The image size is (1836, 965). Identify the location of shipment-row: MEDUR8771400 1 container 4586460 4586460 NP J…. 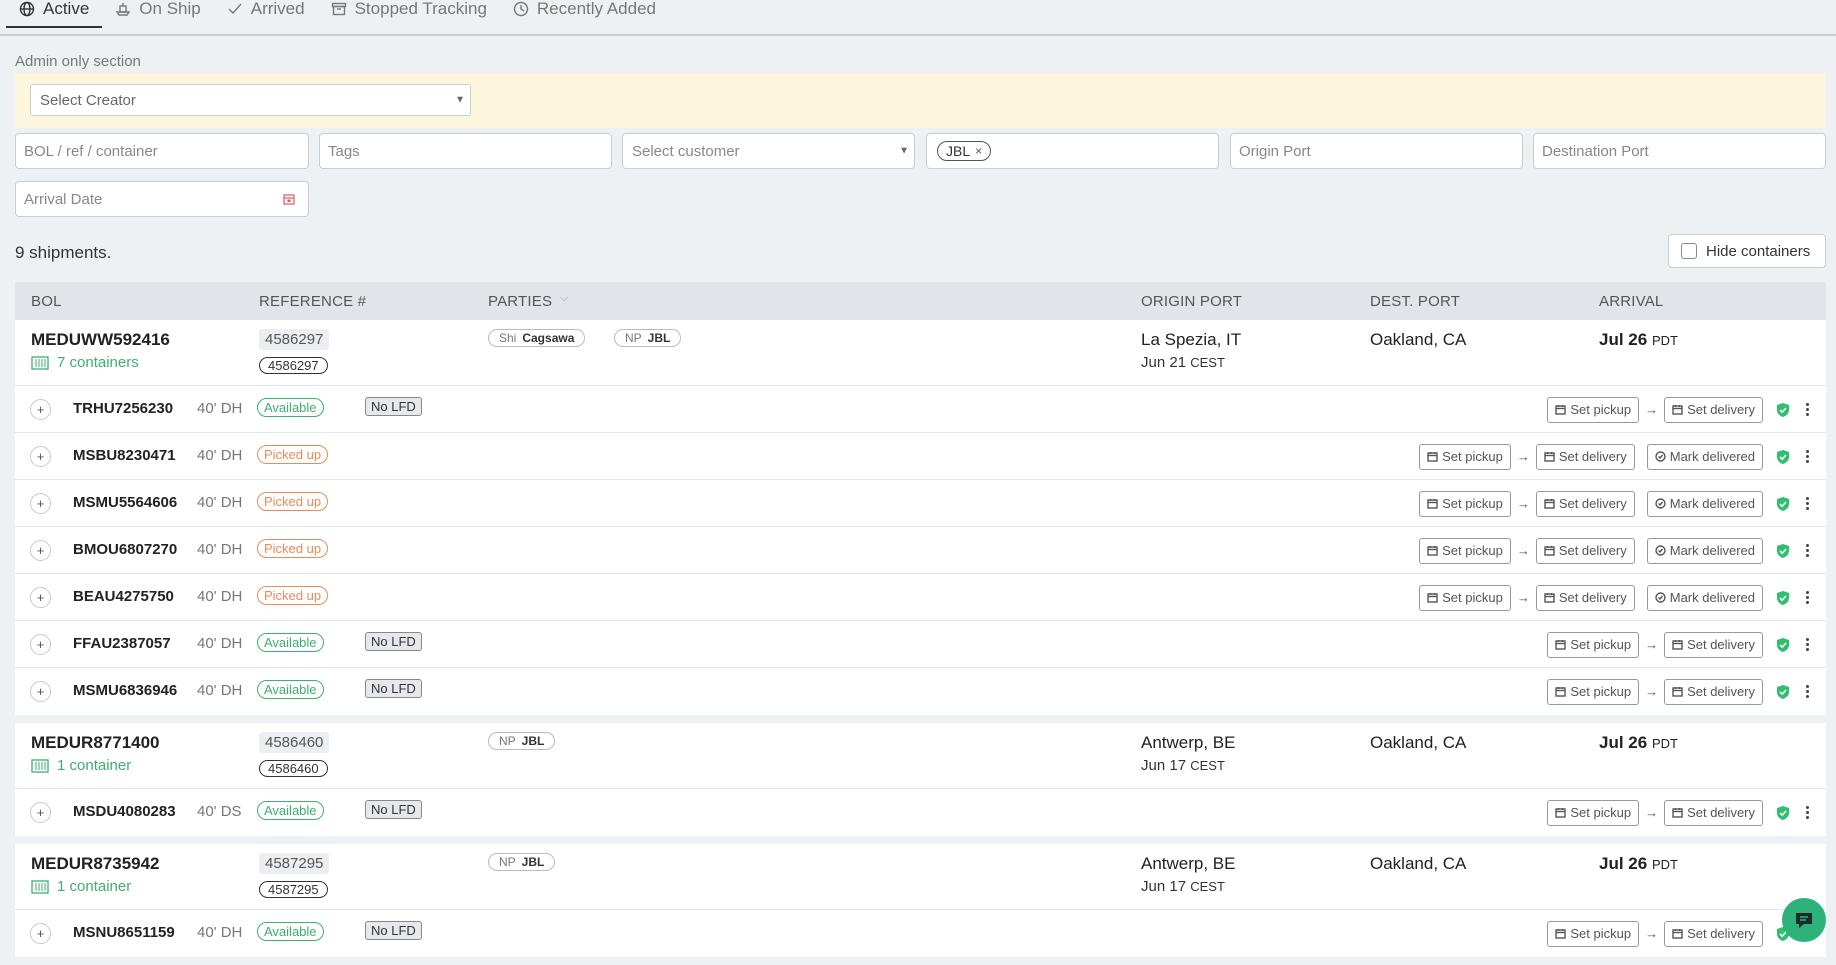
(920, 756).